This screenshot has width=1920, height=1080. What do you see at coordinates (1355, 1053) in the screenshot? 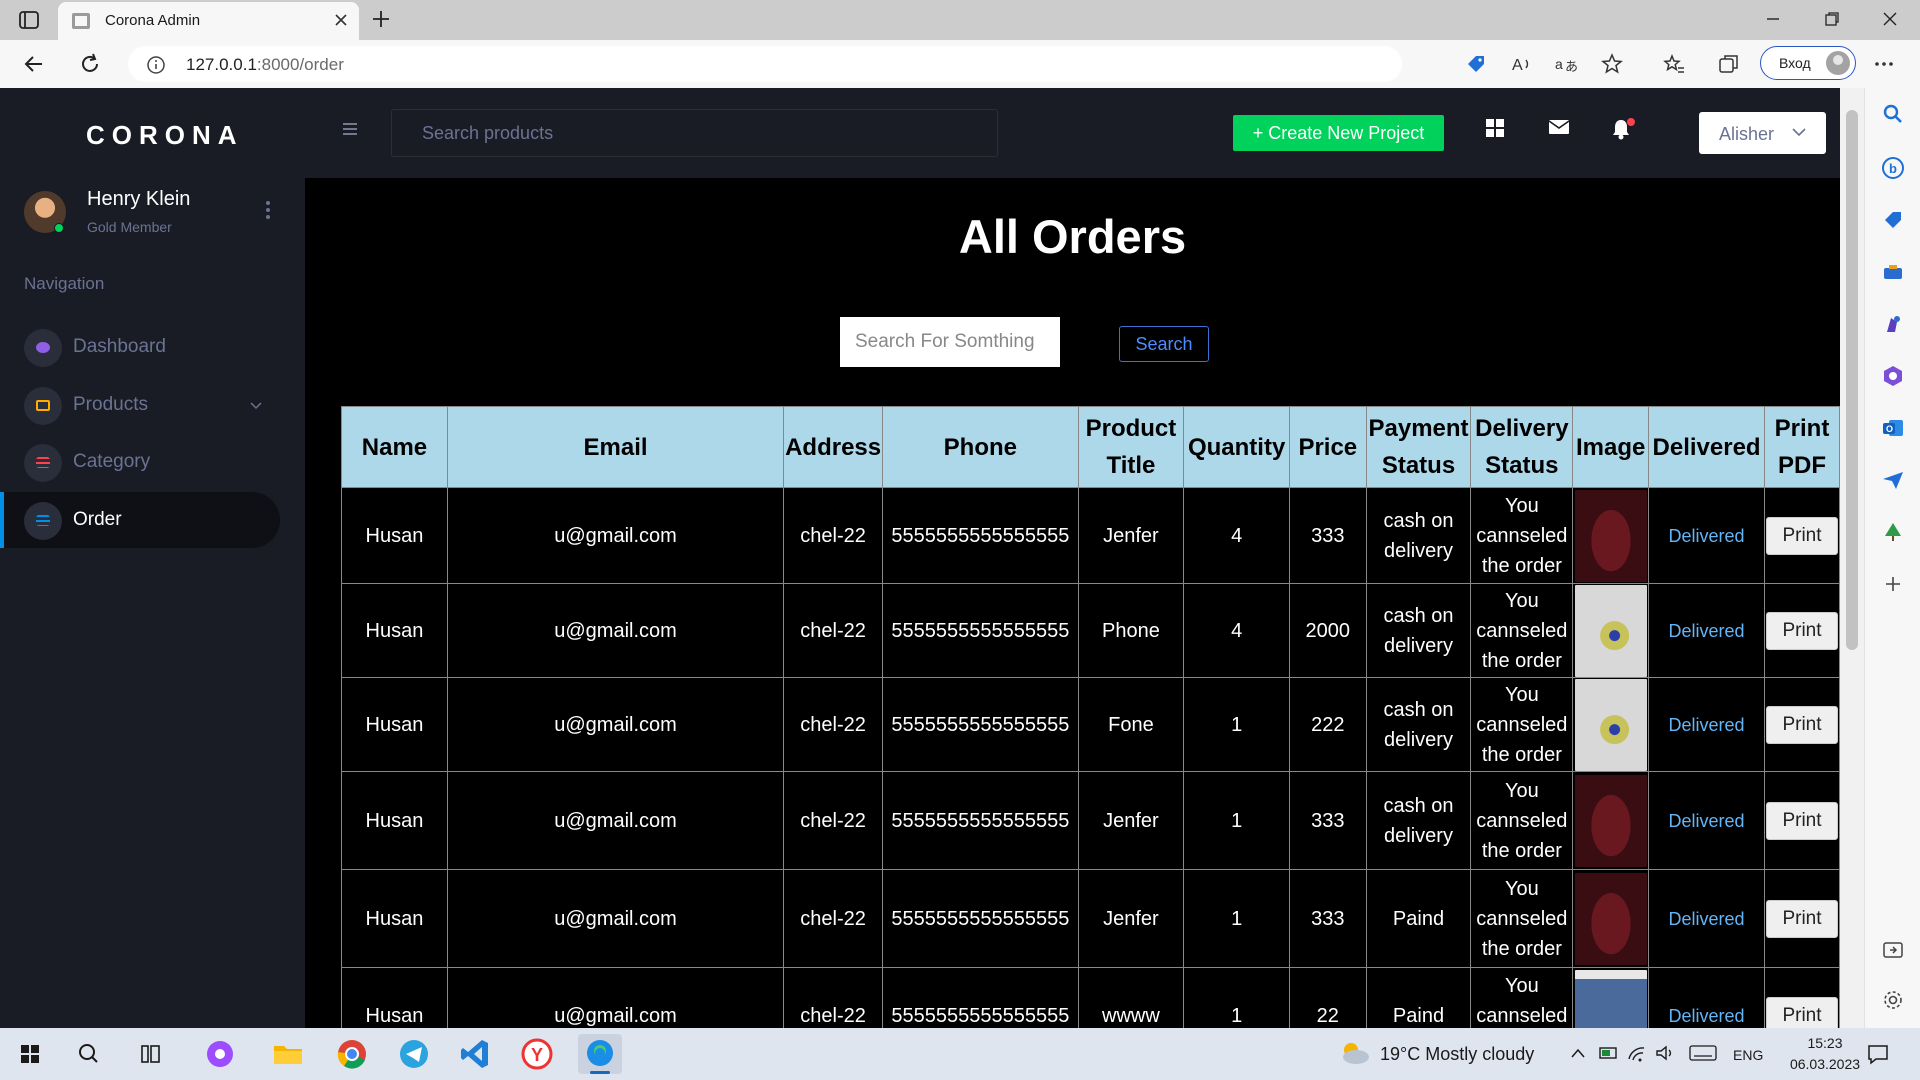
I see `cloud-weather-icon` at bounding box center [1355, 1053].